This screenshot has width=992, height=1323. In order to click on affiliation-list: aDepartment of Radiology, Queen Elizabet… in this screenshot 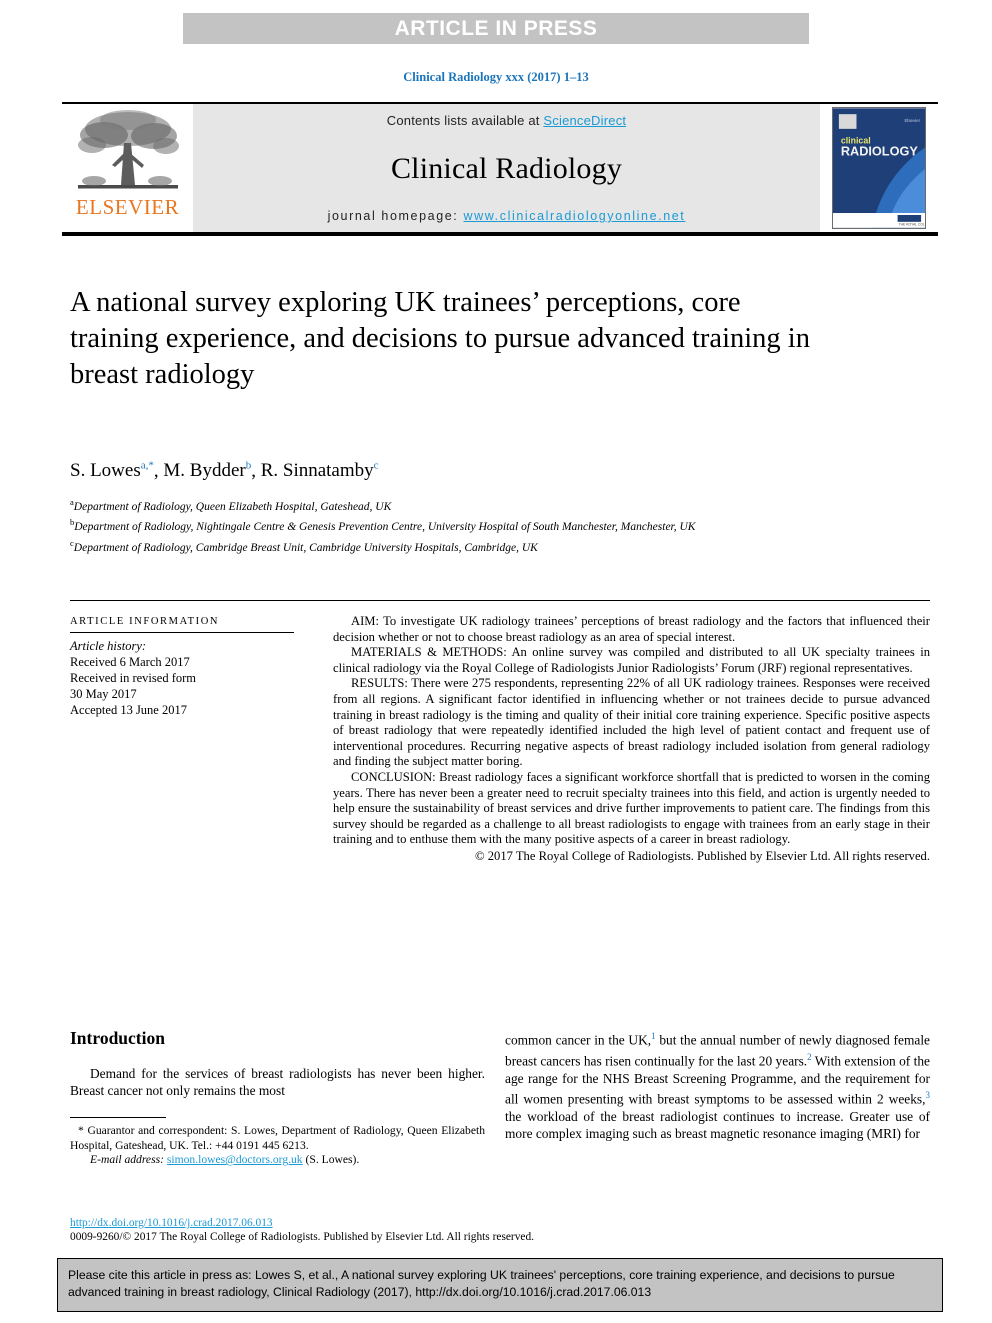, I will do `click(495, 525)`.